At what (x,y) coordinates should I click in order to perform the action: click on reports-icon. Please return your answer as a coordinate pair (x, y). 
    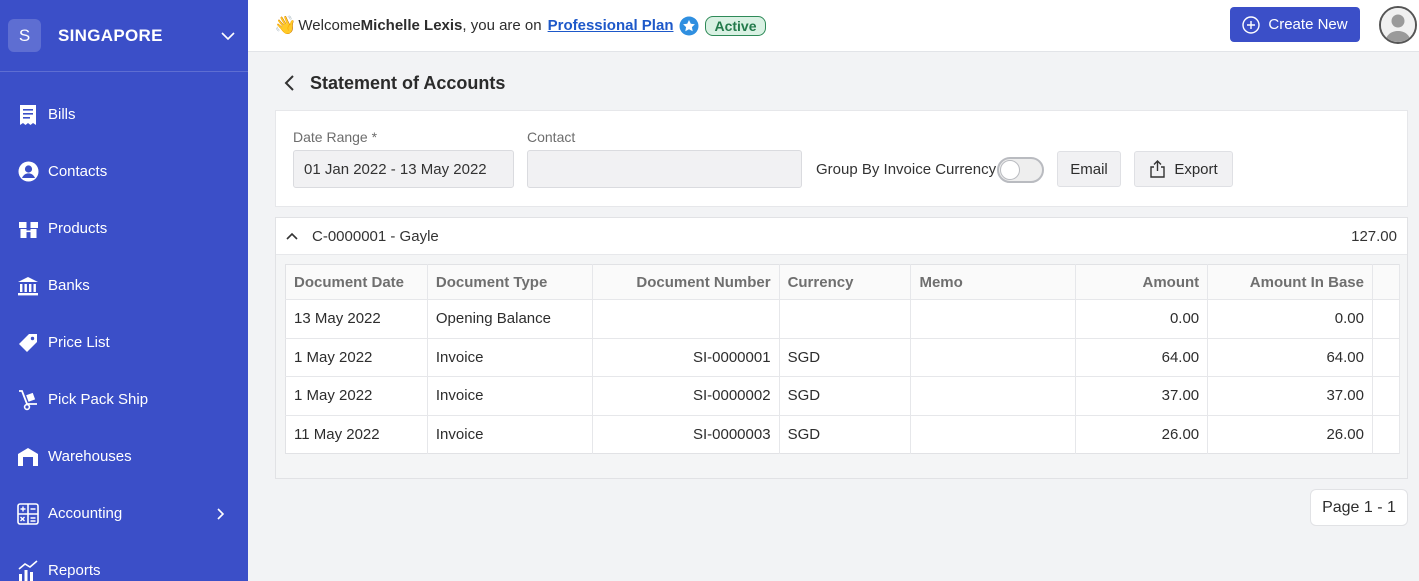
    Looking at the image, I should click on (28, 570).